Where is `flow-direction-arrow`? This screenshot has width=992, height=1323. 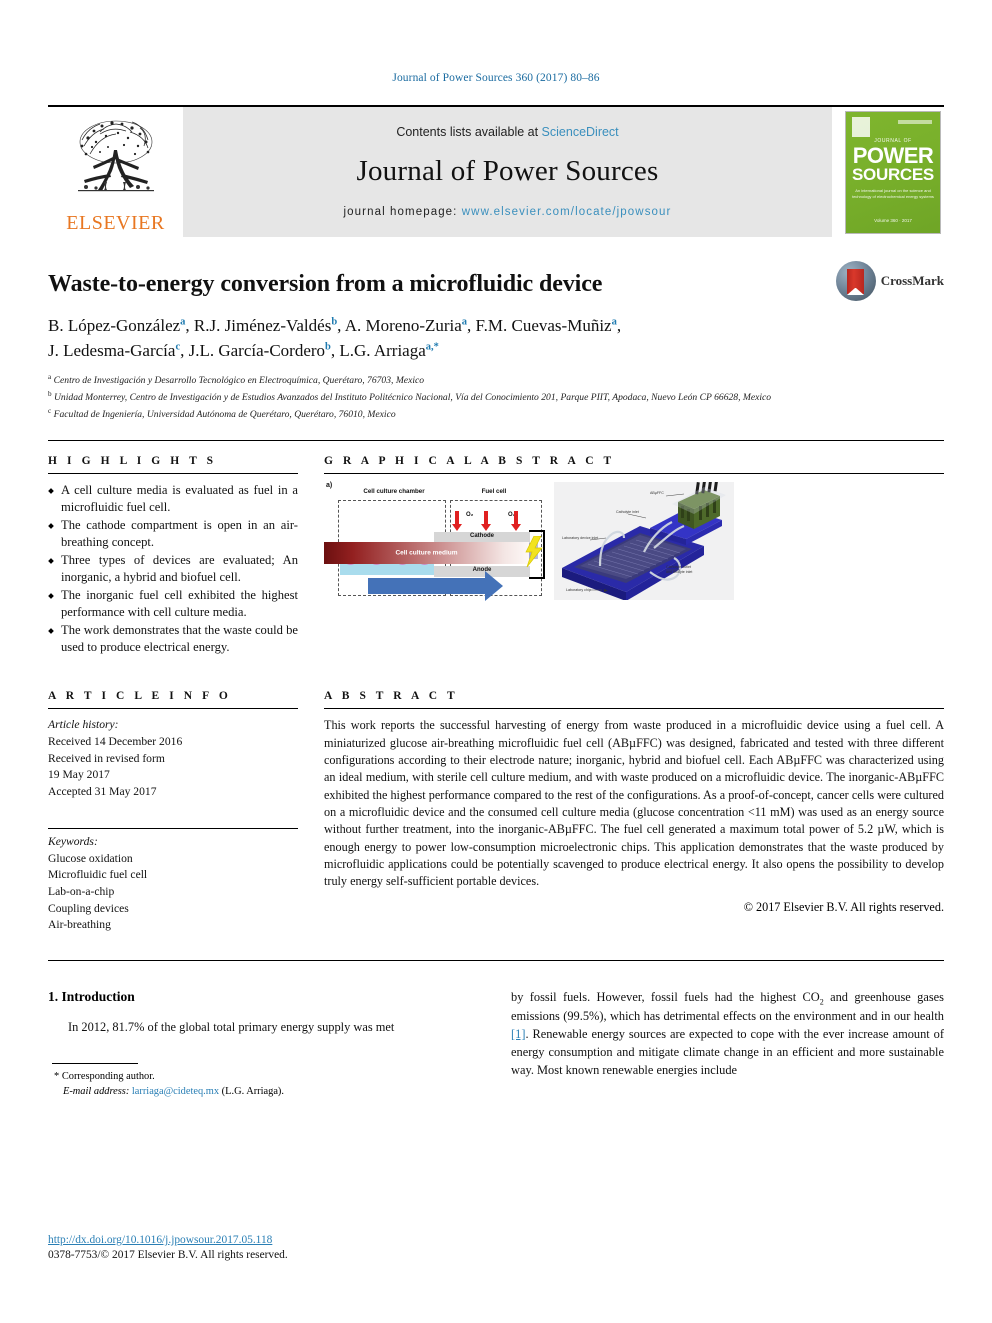
flow-direction-arrow is located at coordinates (435, 586).